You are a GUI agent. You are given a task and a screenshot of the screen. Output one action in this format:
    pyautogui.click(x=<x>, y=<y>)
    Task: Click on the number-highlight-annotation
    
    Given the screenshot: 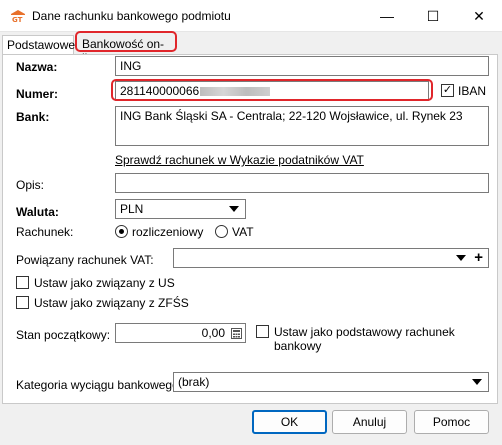 What is the action you would take?
    pyautogui.click(x=272, y=90)
    